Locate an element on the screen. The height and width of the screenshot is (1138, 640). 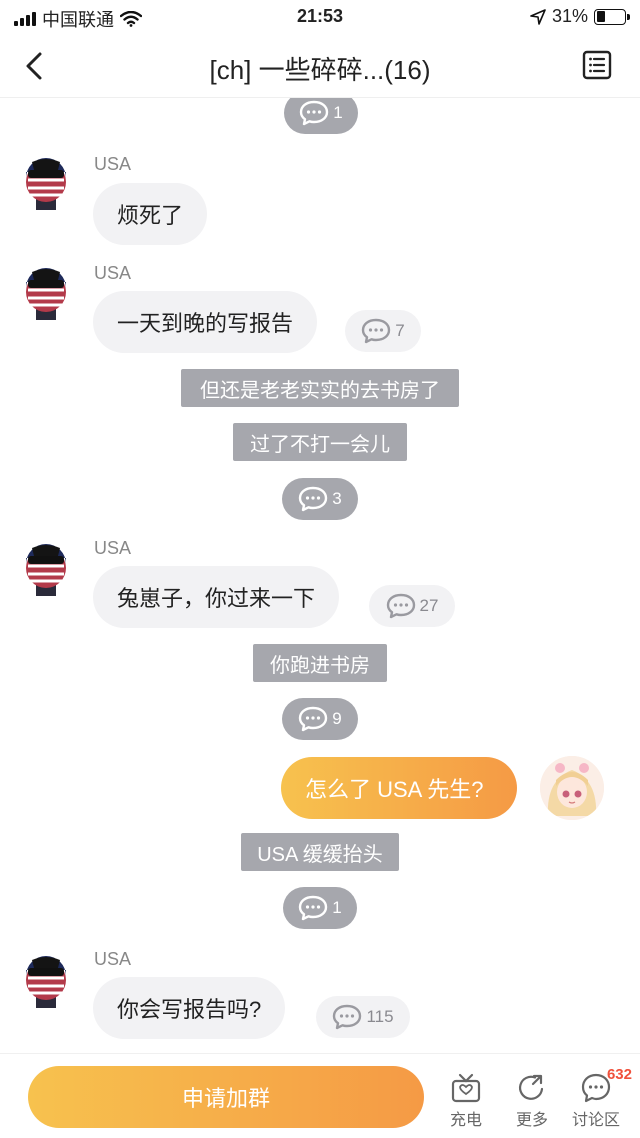
location-arrow-icon is located at coordinates (538, 16).